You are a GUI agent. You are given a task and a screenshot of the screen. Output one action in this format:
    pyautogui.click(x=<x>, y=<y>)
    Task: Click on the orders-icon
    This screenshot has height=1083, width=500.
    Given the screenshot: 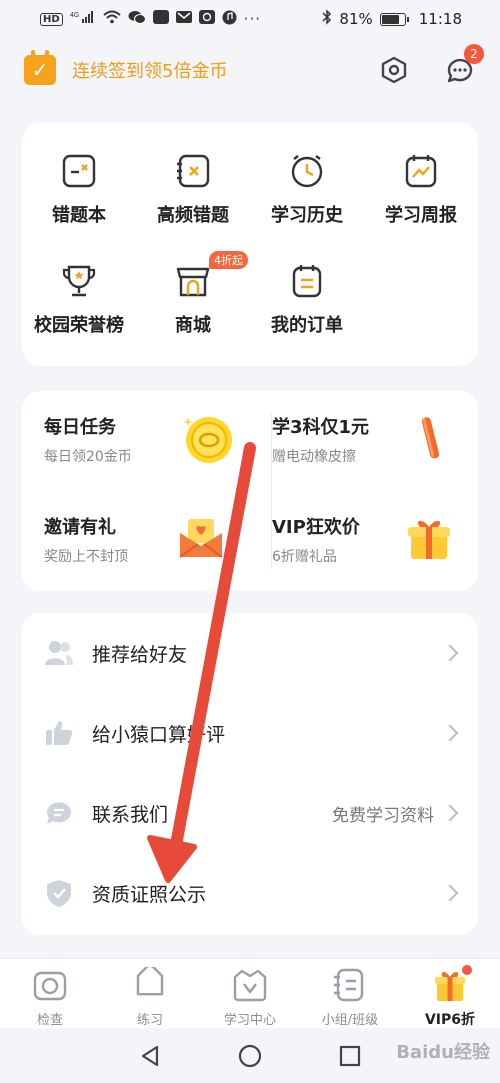 What is the action you would take?
    pyautogui.click(x=307, y=281)
    